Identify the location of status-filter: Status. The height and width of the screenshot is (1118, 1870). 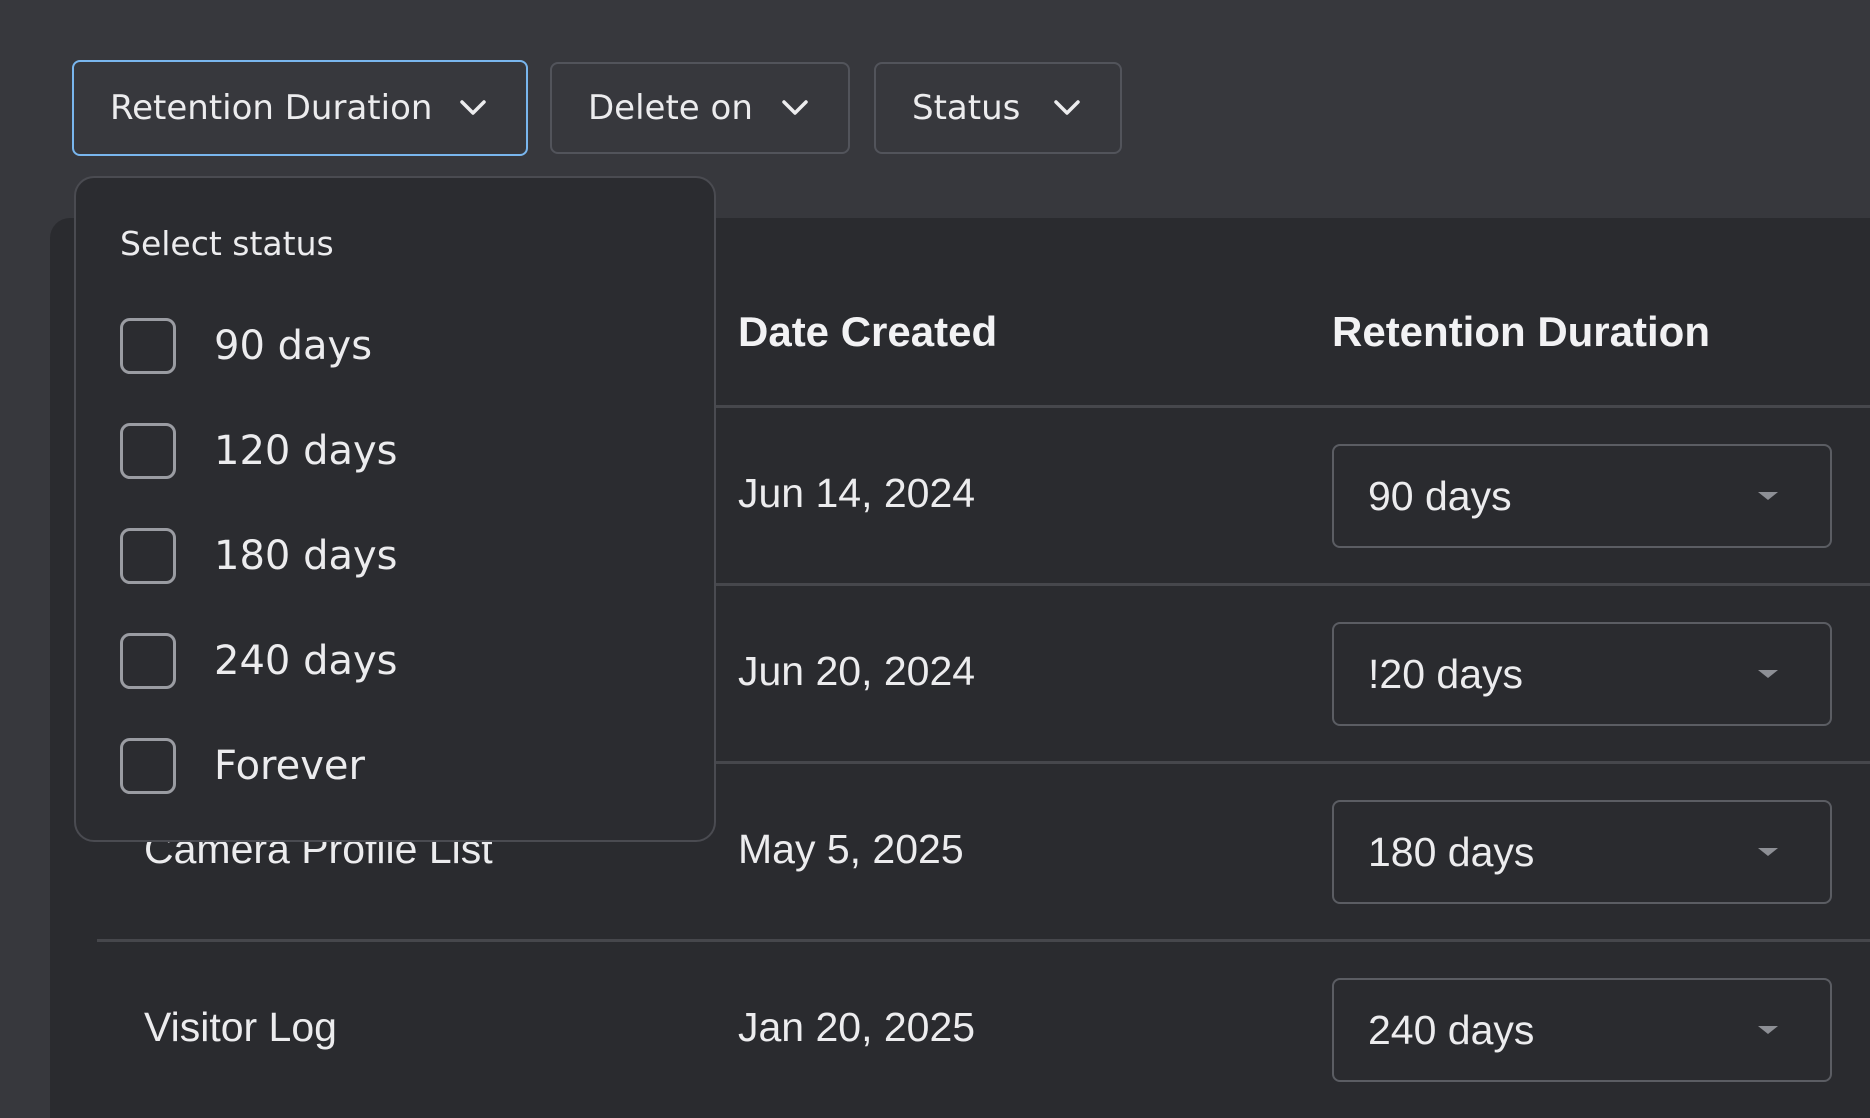
(998, 108).